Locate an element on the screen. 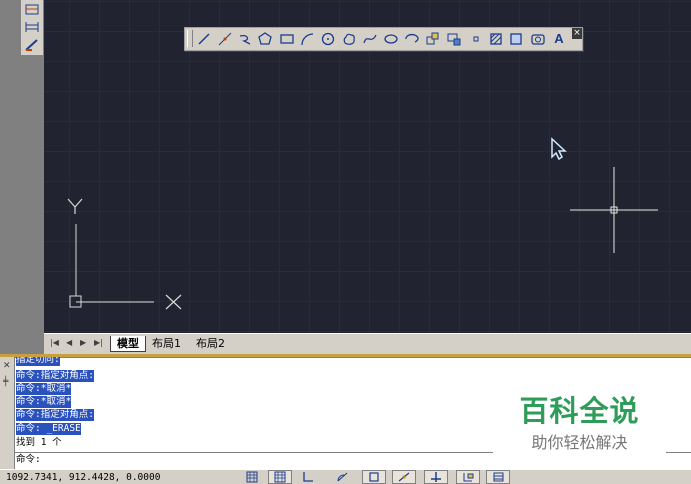 The image size is (691, 484). ellipse-icon is located at coordinates (391, 38).